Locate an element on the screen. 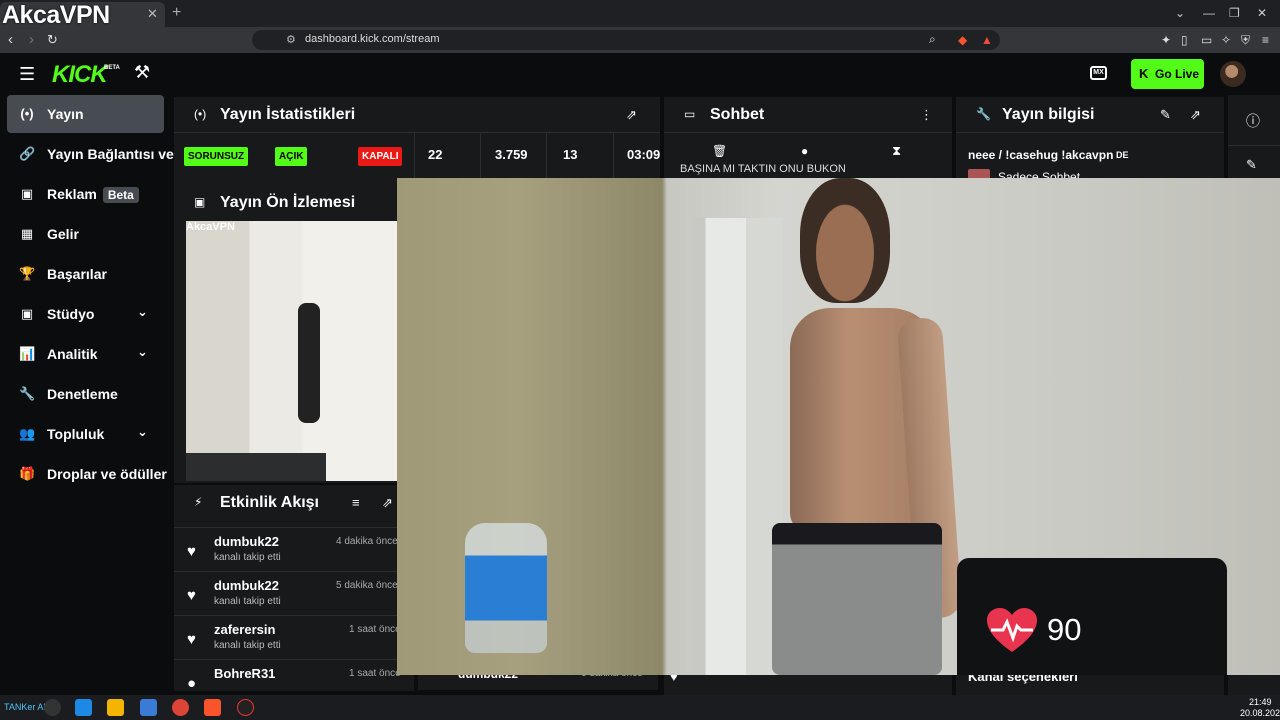  os-taskbar: TANKer Alpay 21:49 20.08.2026 is located at coordinates (640, 707).